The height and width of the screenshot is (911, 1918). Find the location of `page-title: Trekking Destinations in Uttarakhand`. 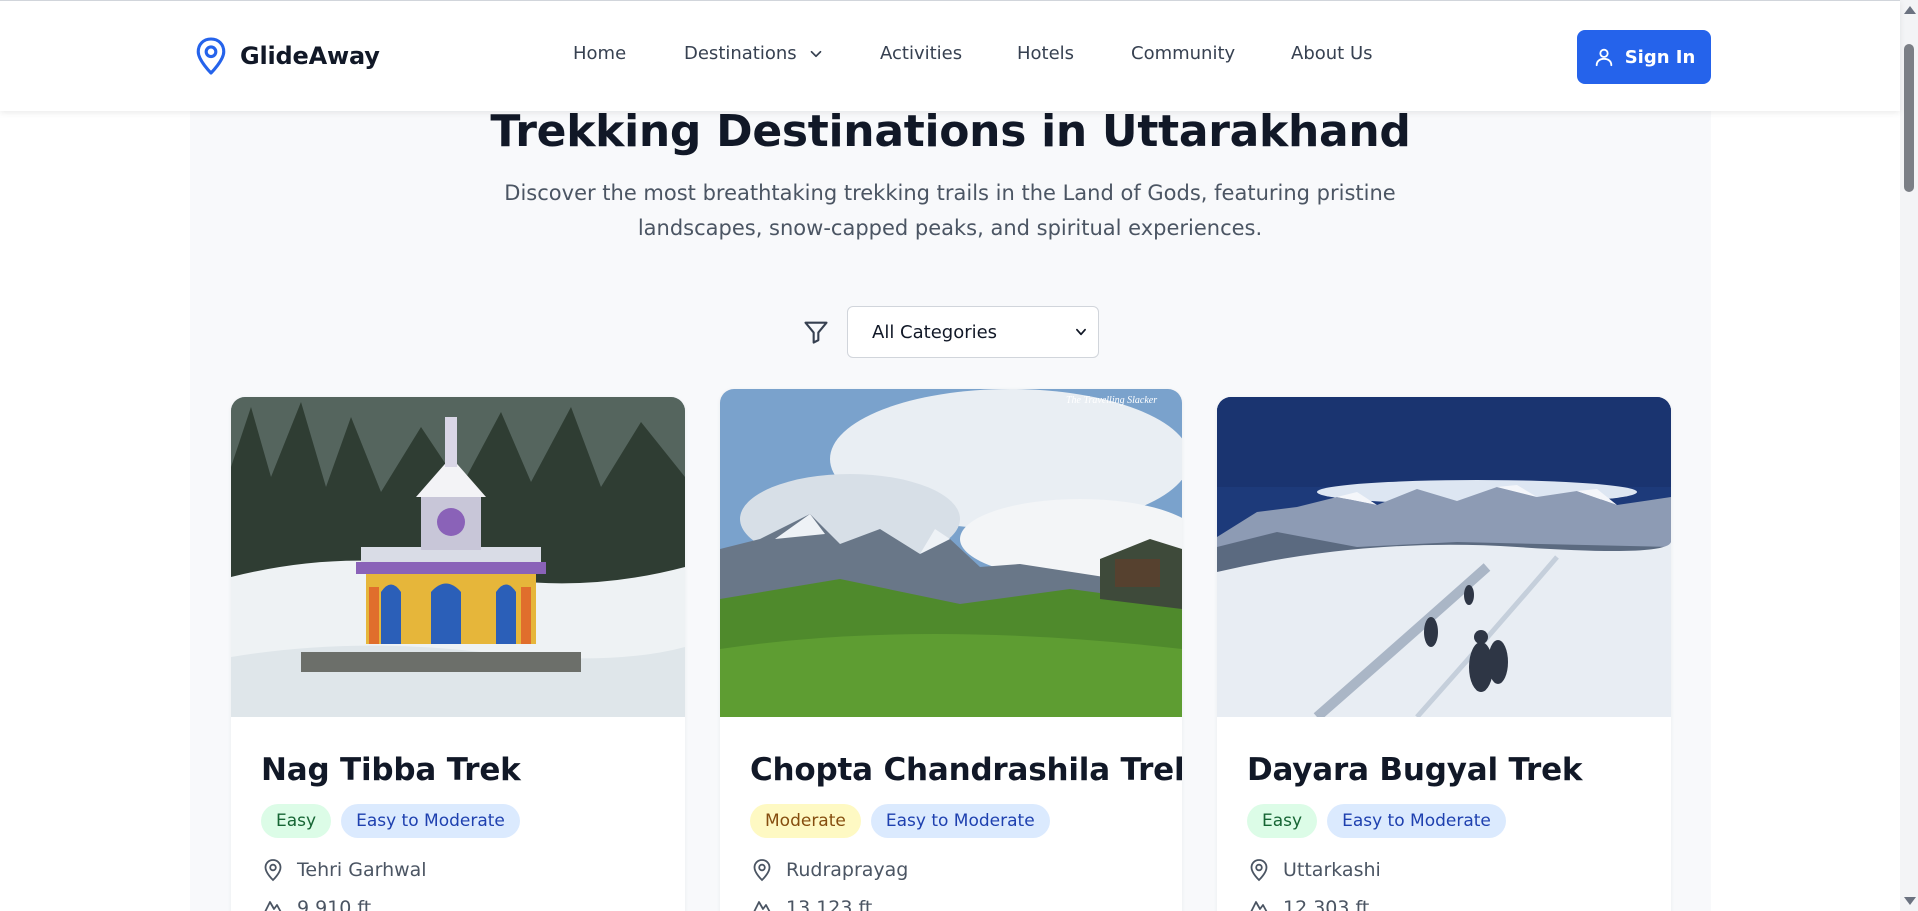

page-title: Trekking Destinations in Uttarakhand is located at coordinates (950, 131).